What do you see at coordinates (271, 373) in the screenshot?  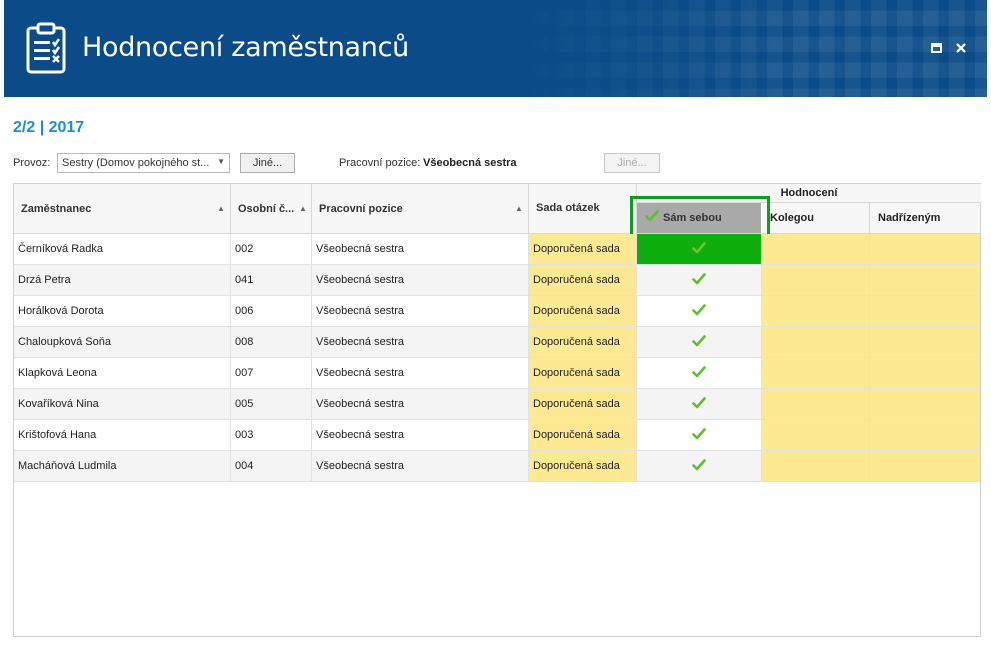 I see `cell-number: 007` at bounding box center [271, 373].